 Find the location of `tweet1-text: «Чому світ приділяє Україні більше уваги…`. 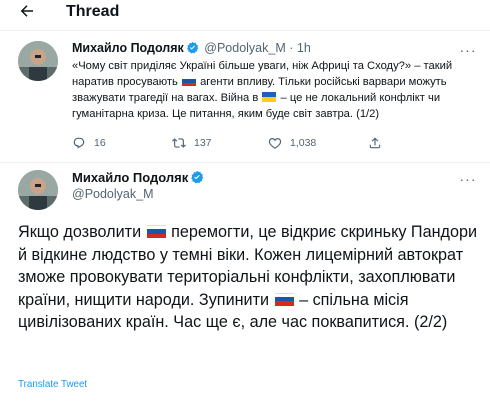

tweet1-text: «Чому світ приділяє Україні більше уваги… is located at coordinates (272, 90).